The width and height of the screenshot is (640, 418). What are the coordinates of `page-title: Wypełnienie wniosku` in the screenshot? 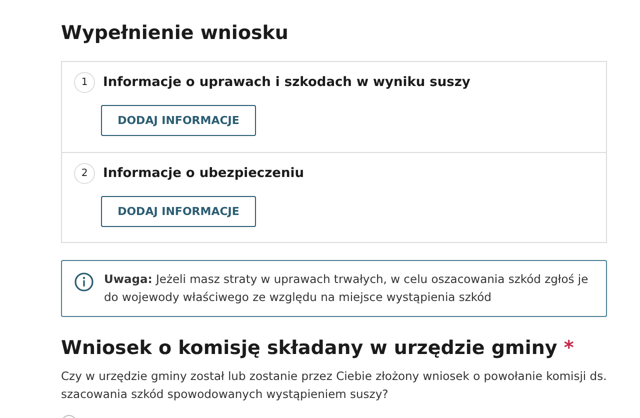 It's located at (175, 33).